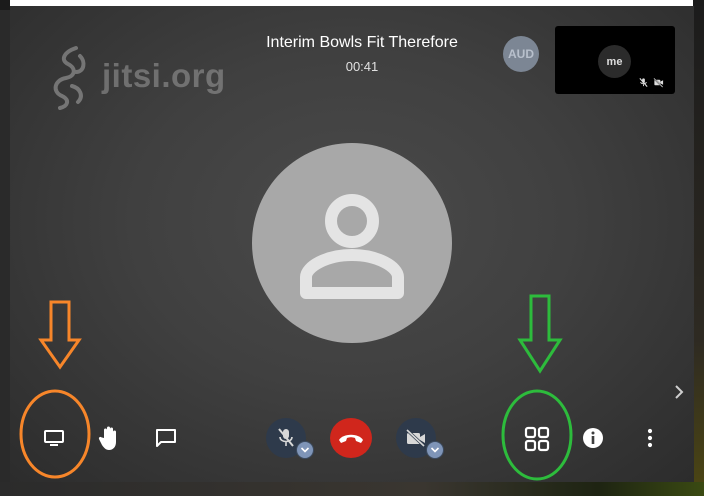  I want to click on info-button, so click(593, 438).